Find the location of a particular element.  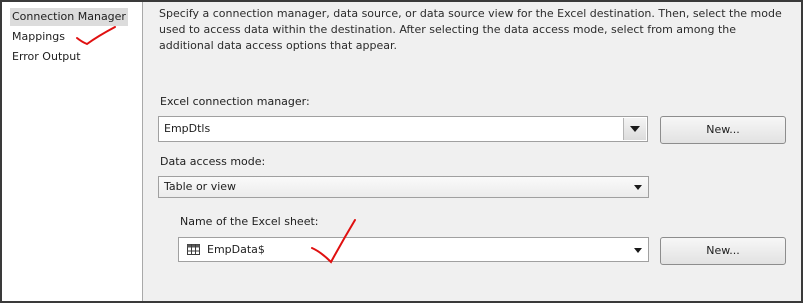

nav-item-mappings: Mappings is located at coordinates (38, 37).